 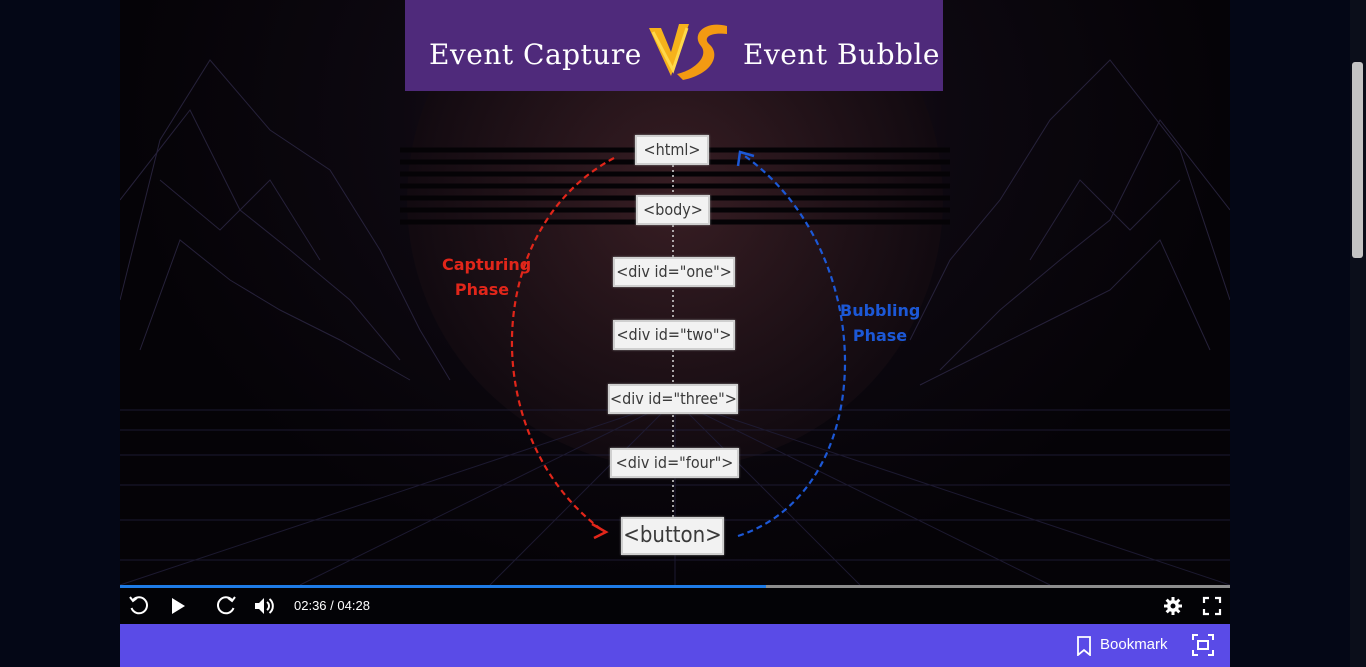 I want to click on capture-arrow-path, so click(x=562, y=344).